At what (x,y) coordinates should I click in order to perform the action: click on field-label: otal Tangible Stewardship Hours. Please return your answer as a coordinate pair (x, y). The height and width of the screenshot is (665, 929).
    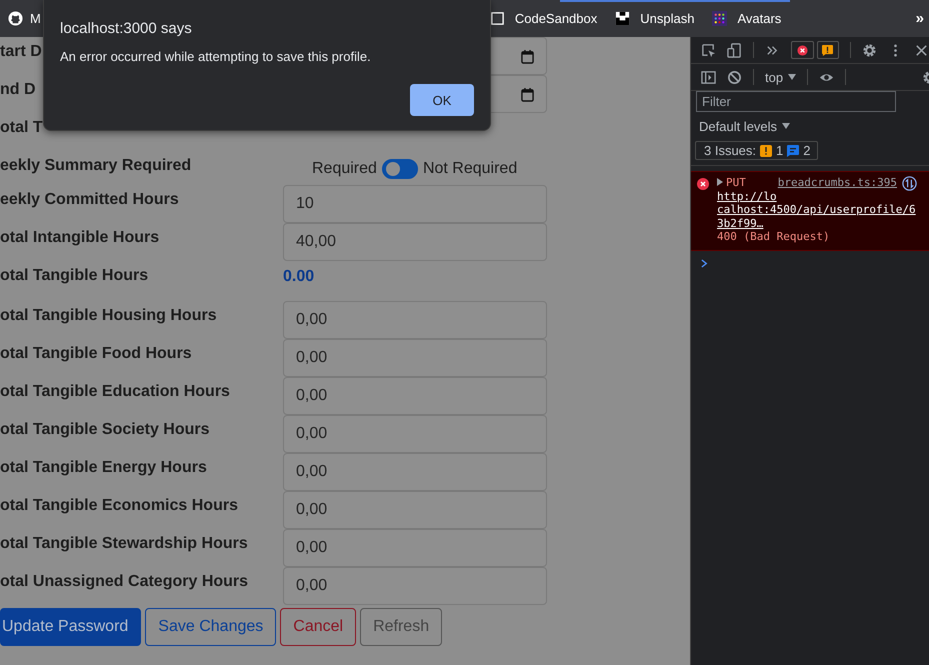
    Looking at the image, I should click on (124, 544).